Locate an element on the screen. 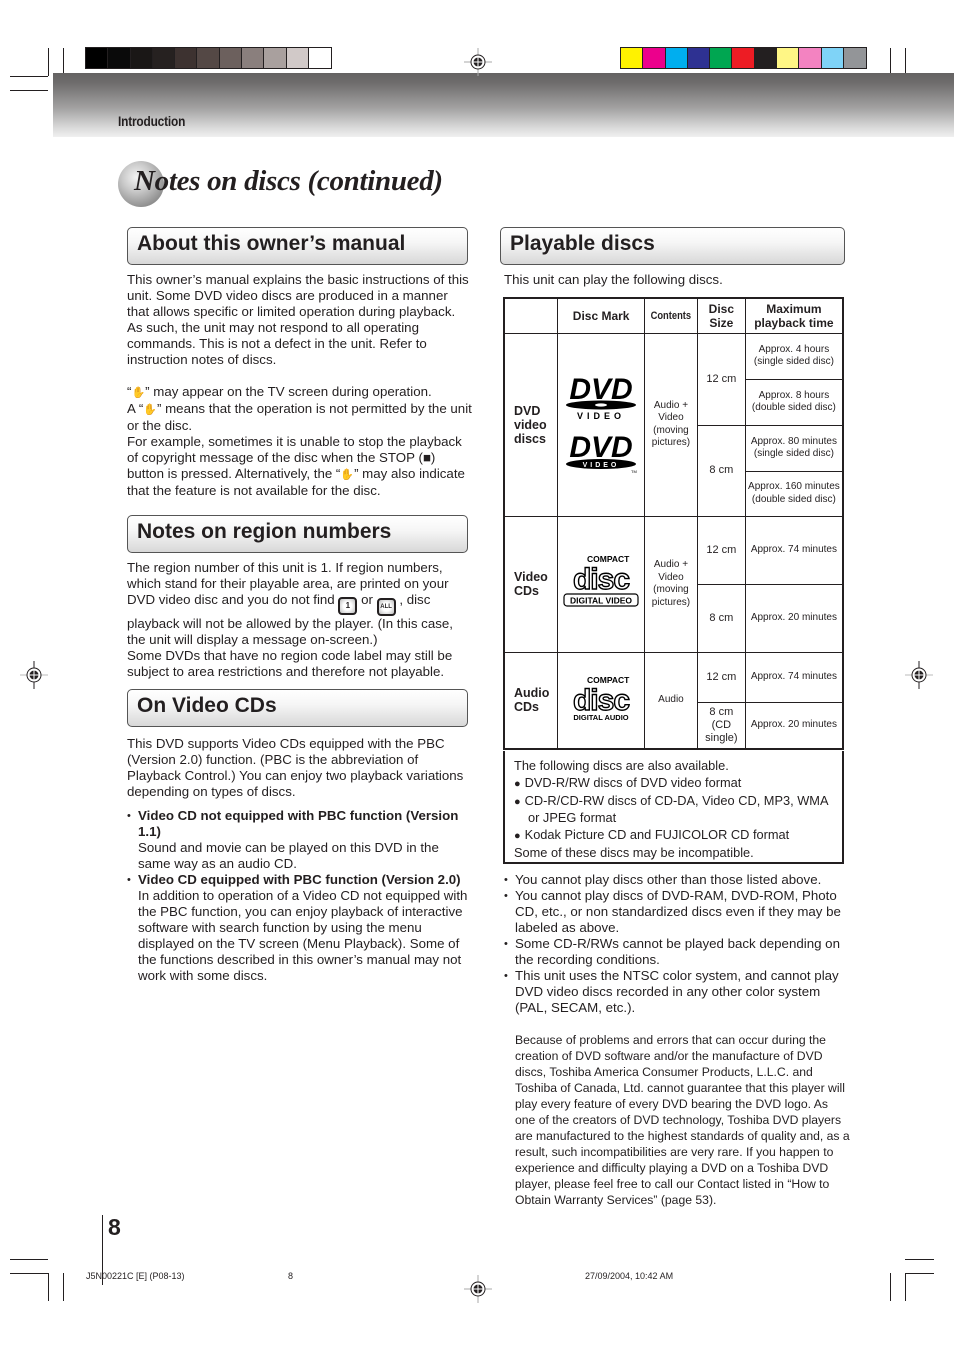 The height and width of the screenshot is (1351, 954). time-cell: Approx. 4 hours (single sided disc) is located at coordinates (794, 356).